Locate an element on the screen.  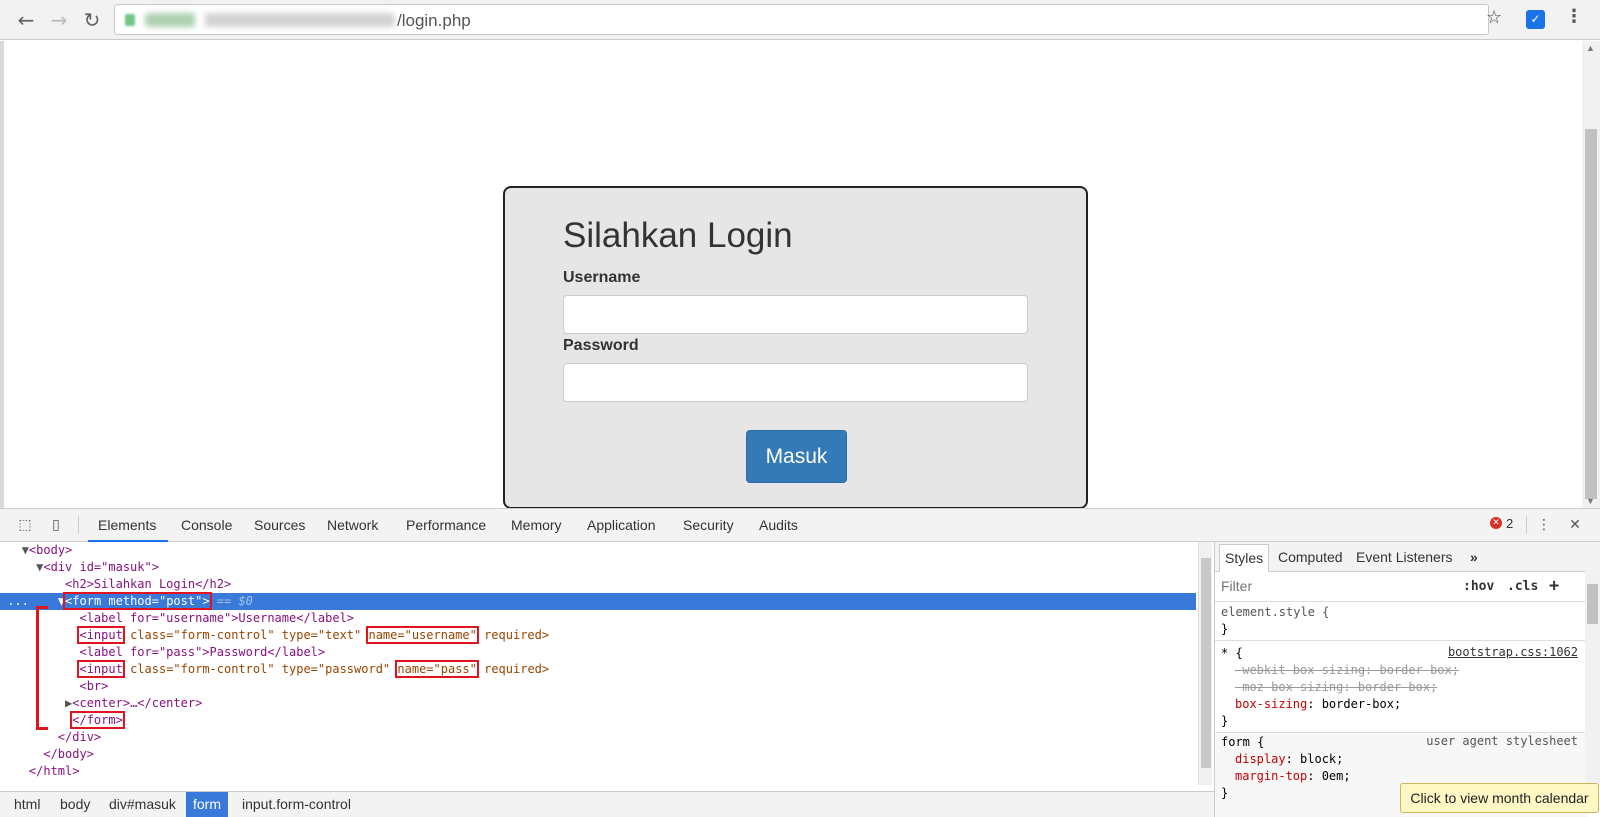
tab-console: Console is located at coordinates (206, 525).